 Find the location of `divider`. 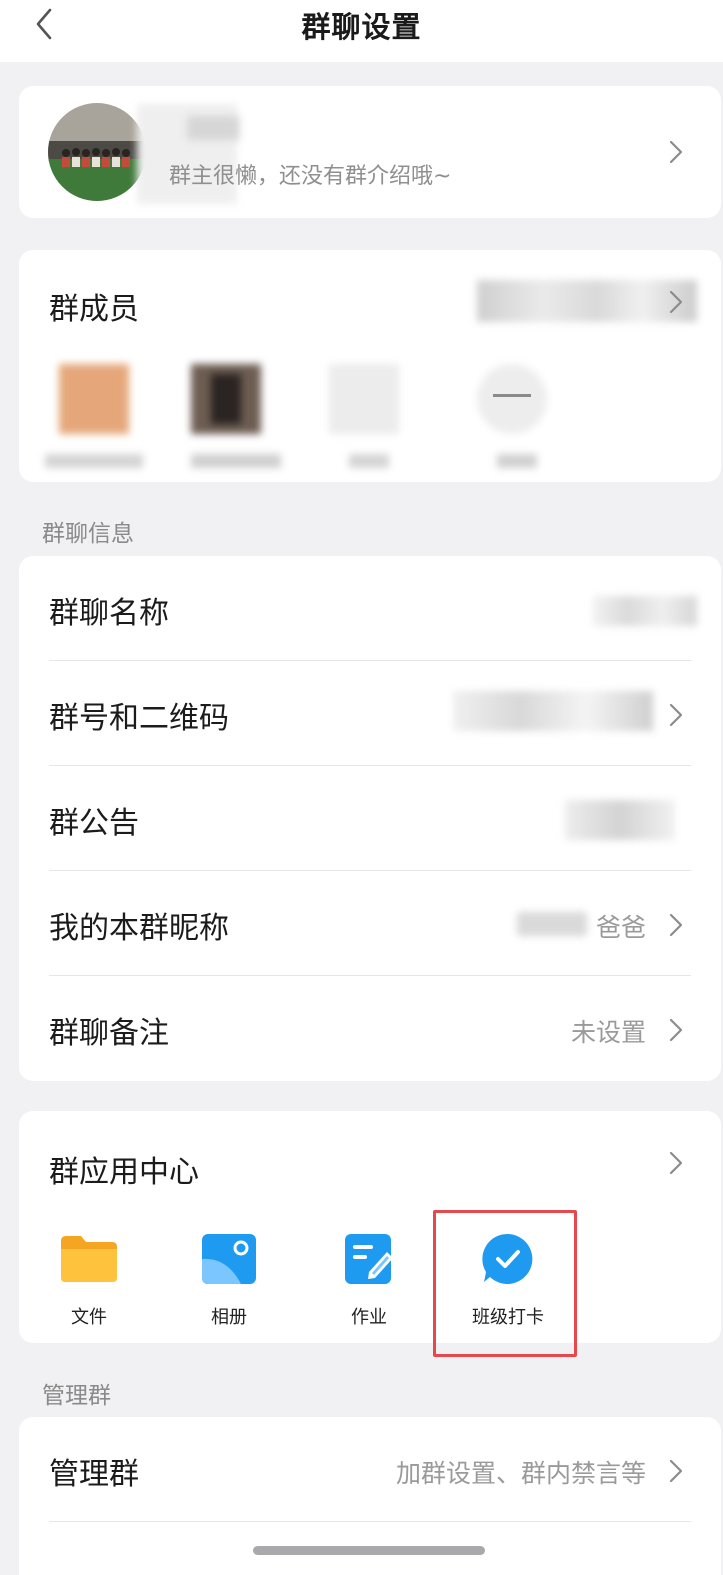

divider is located at coordinates (370, 1521).